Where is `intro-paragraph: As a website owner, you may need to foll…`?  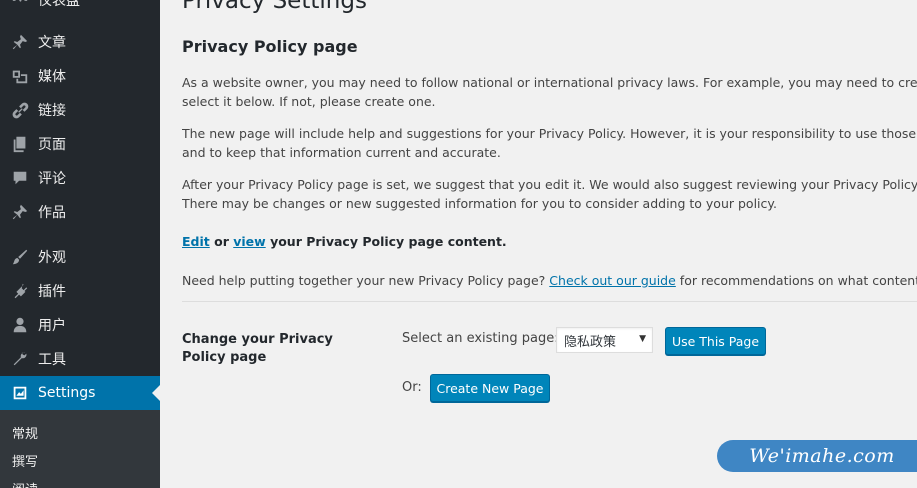
intro-paragraph: As a website owner, you may need to foll… is located at coordinates (549, 92).